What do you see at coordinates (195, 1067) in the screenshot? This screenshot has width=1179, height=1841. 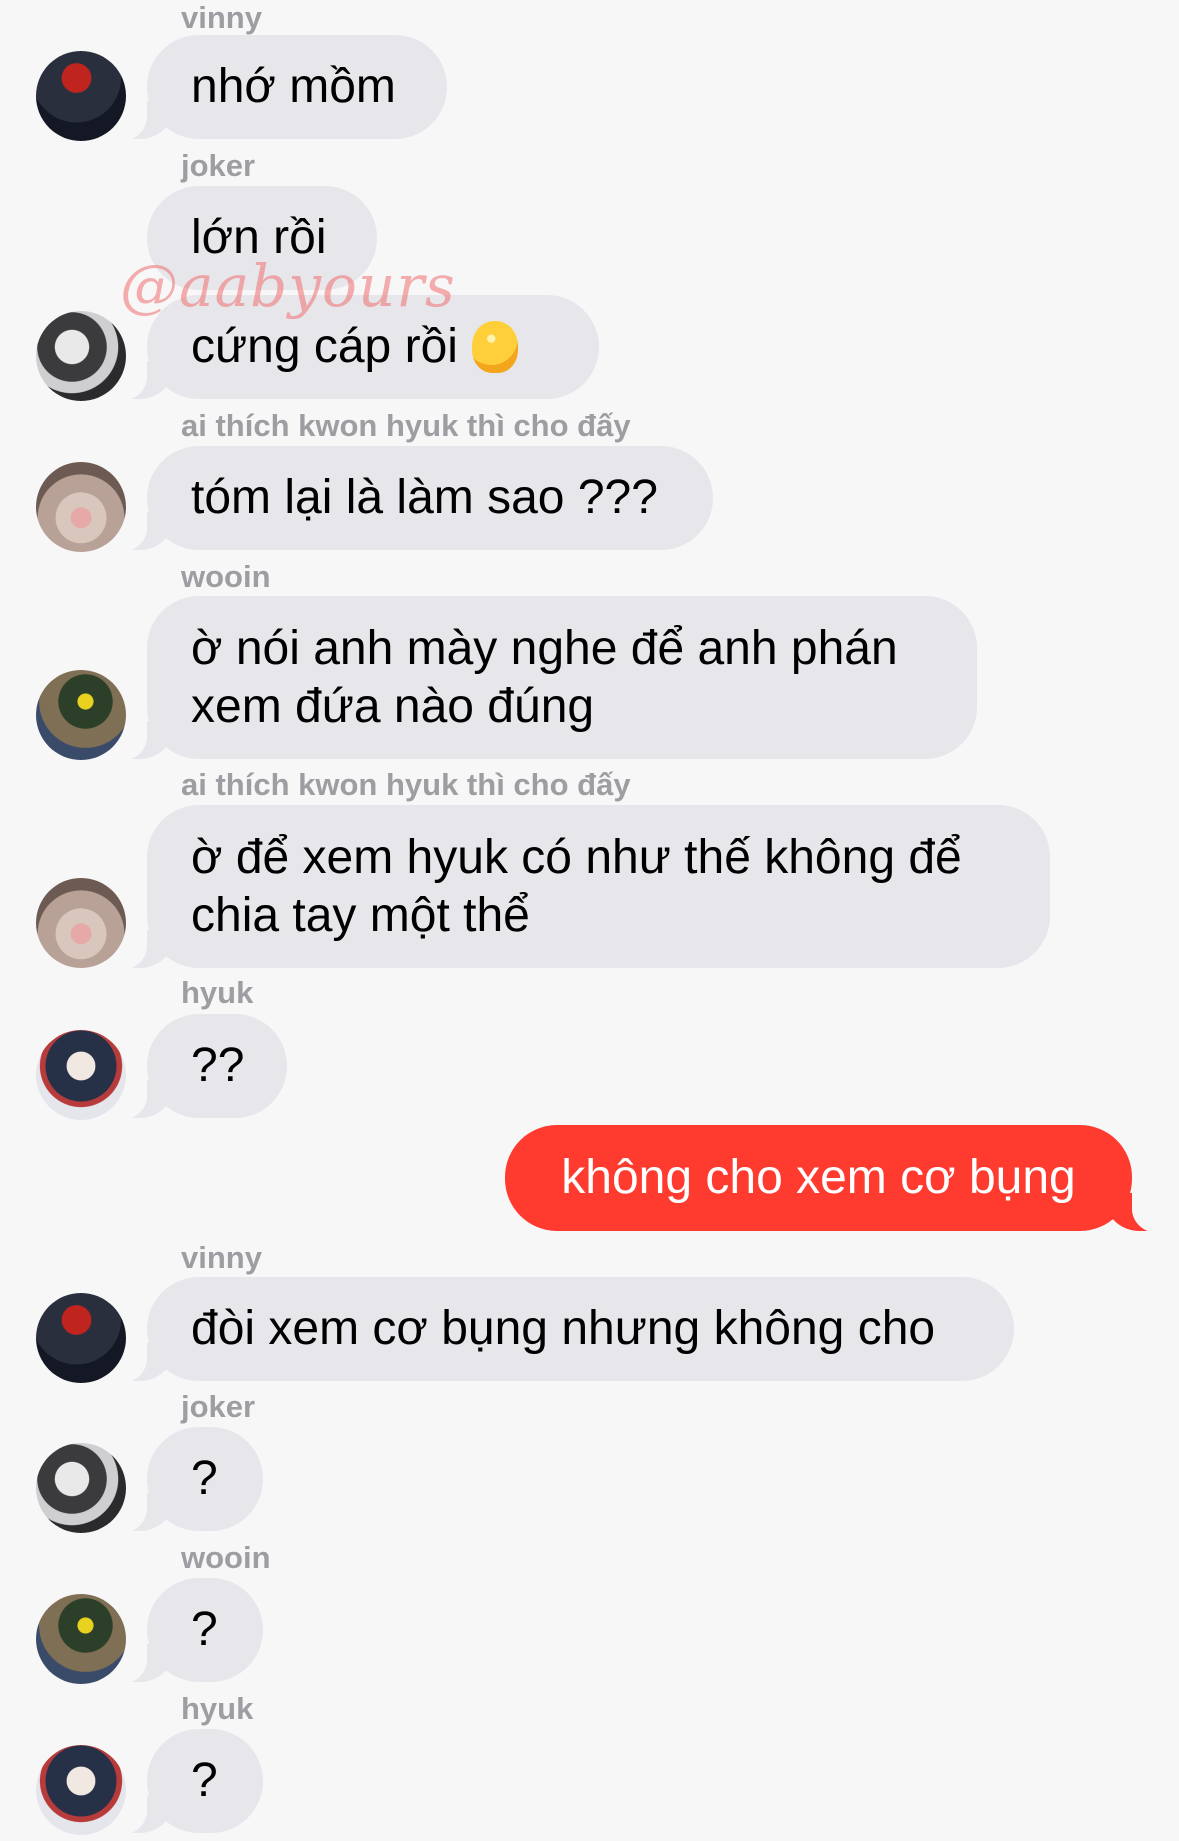 I see `message-bubble: ??` at bounding box center [195, 1067].